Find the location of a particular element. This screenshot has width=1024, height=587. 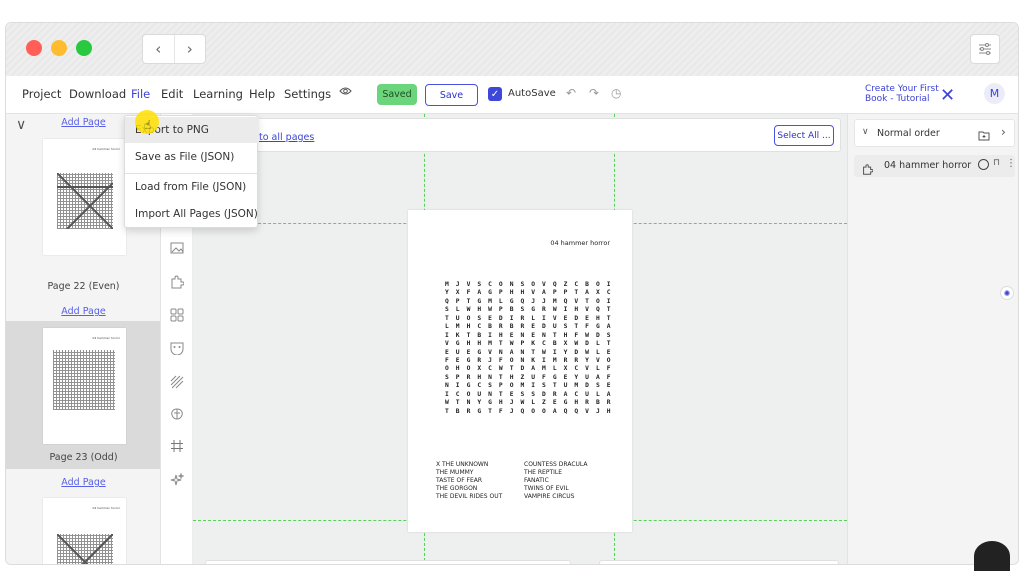

check-icon: ✓ is located at coordinates (495, 94).